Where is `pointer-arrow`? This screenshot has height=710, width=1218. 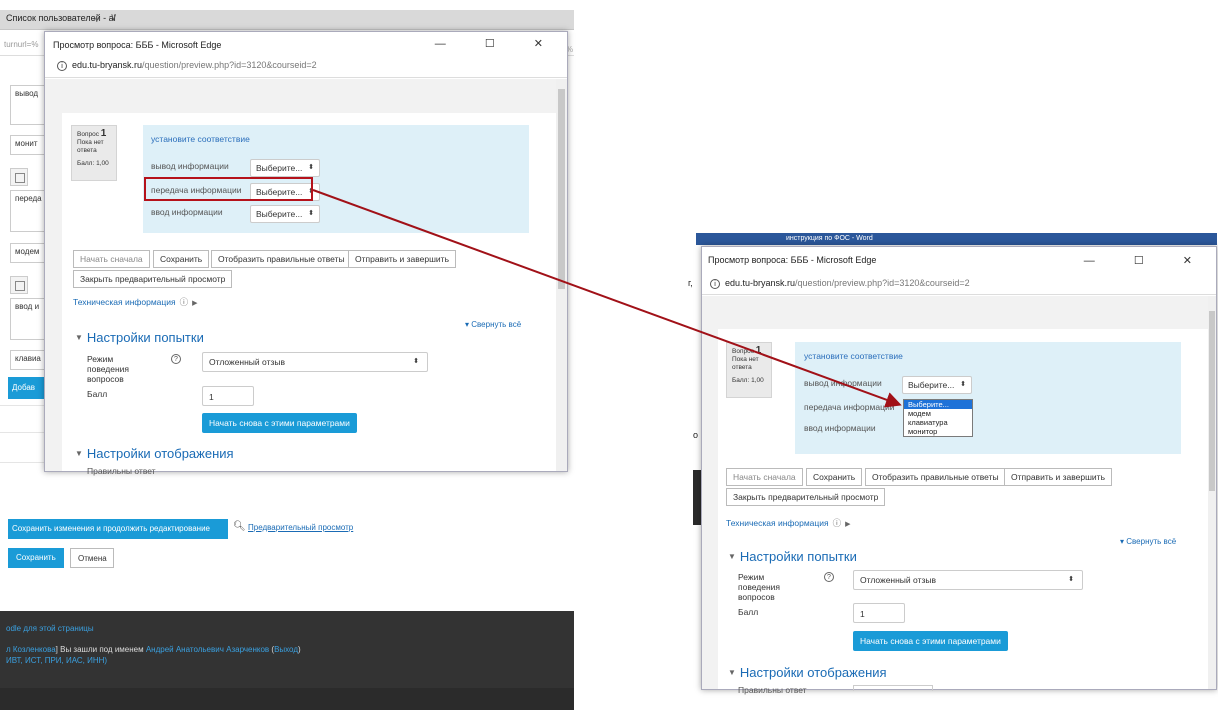 pointer-arrow is located at coordinates (607, 298).